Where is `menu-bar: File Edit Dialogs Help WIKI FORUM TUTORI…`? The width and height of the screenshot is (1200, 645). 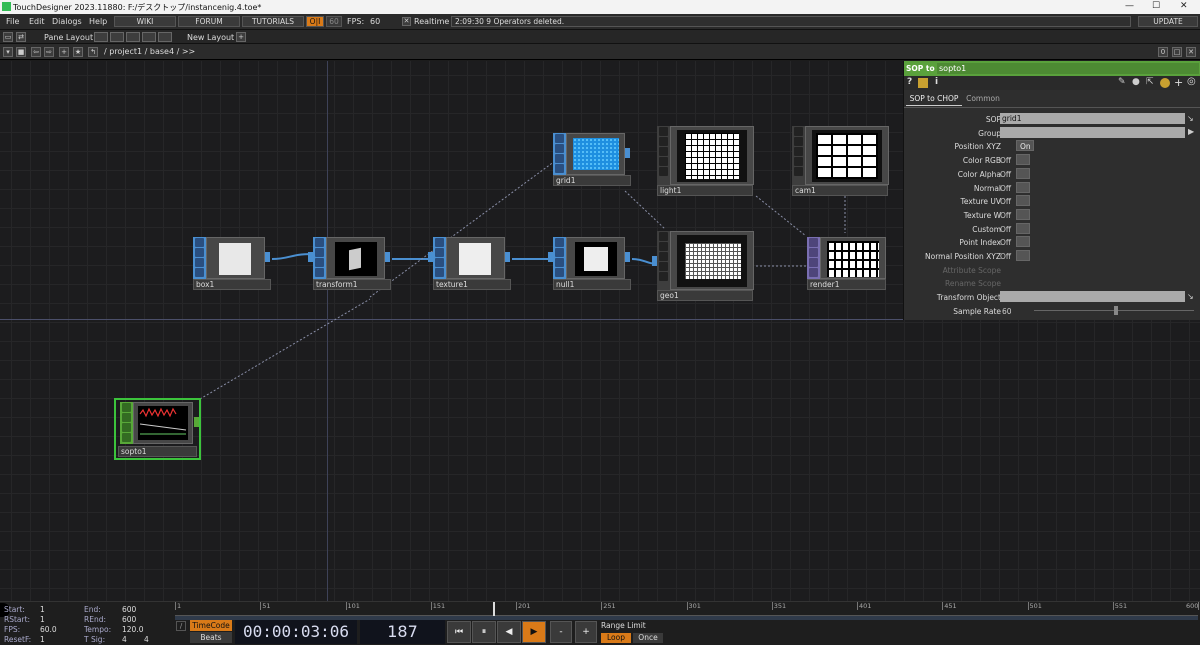
menu-bar: File Edit Dialogs Help WIKI FORUM TUTORI… is located at coordinates (600, 22).